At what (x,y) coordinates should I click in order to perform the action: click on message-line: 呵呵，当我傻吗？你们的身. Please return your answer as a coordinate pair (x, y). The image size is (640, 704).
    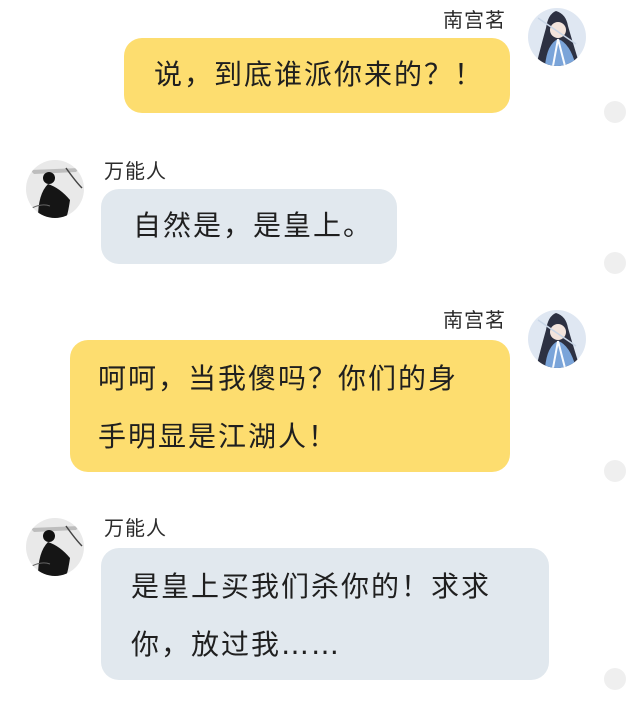
    Looking at the image, I should click on (278, 378).